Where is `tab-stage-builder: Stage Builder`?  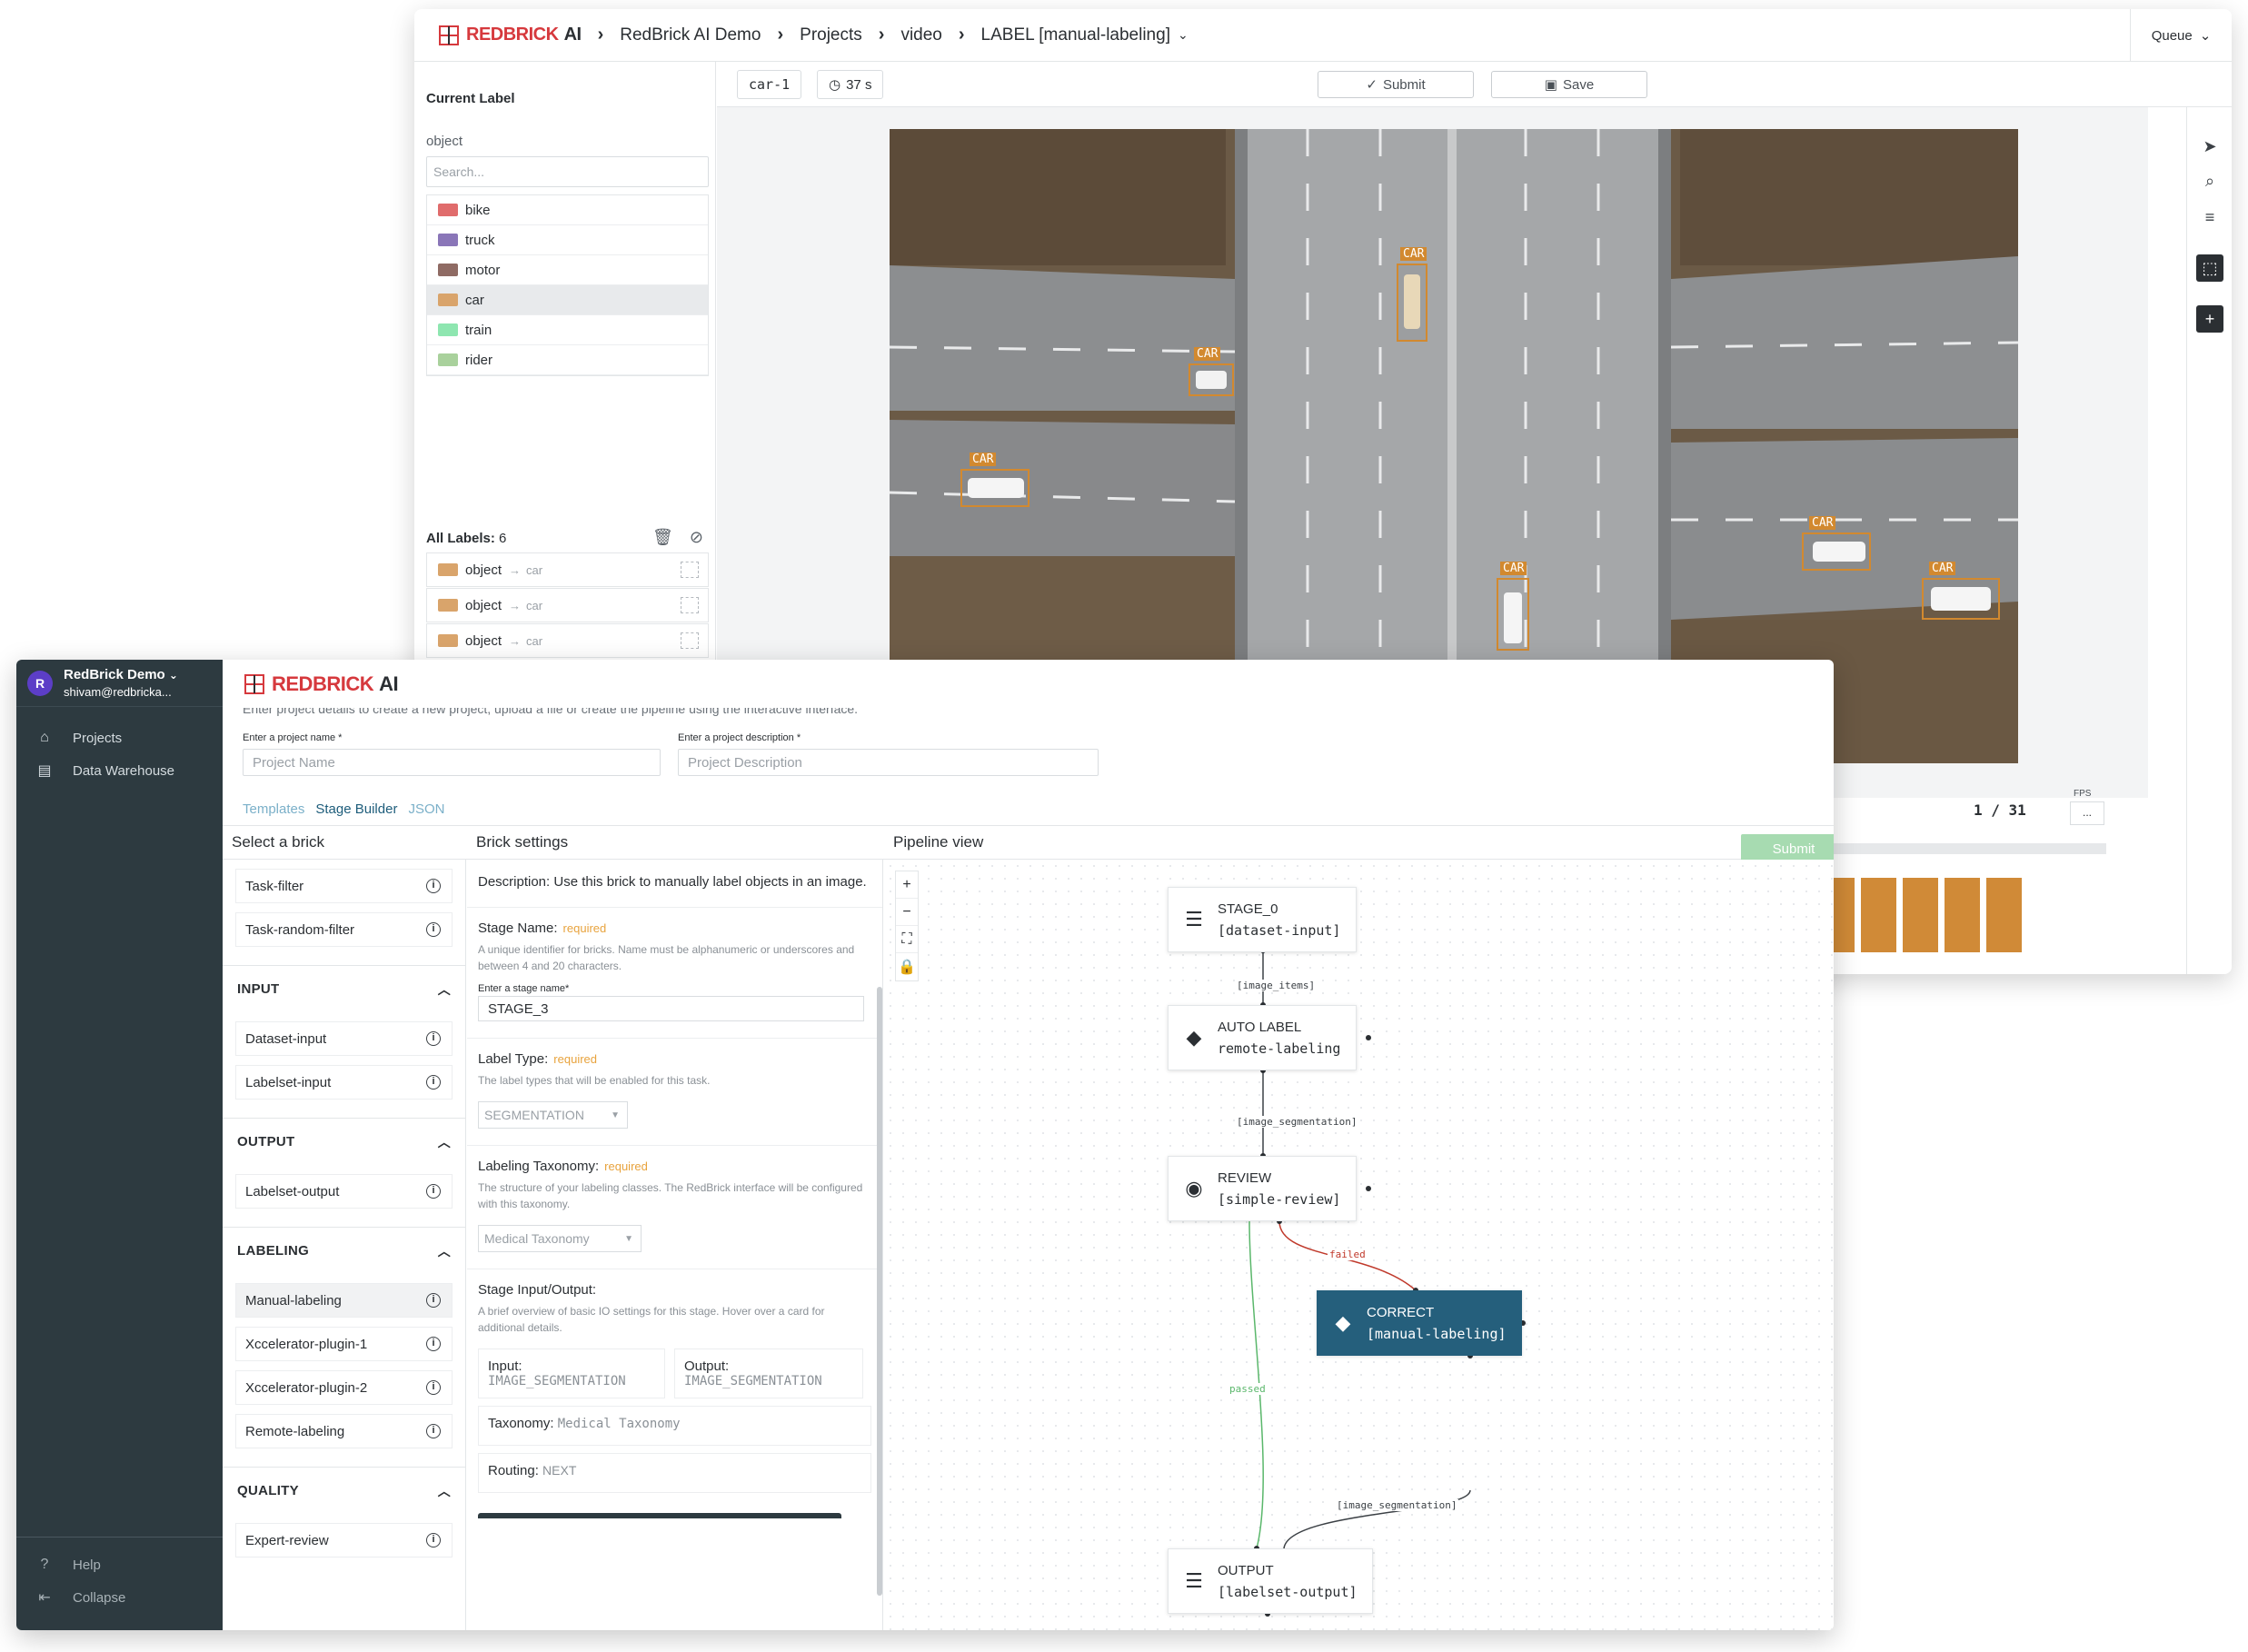 tab-stage-builder: Stage Builder is located at coordinates (356, 809).